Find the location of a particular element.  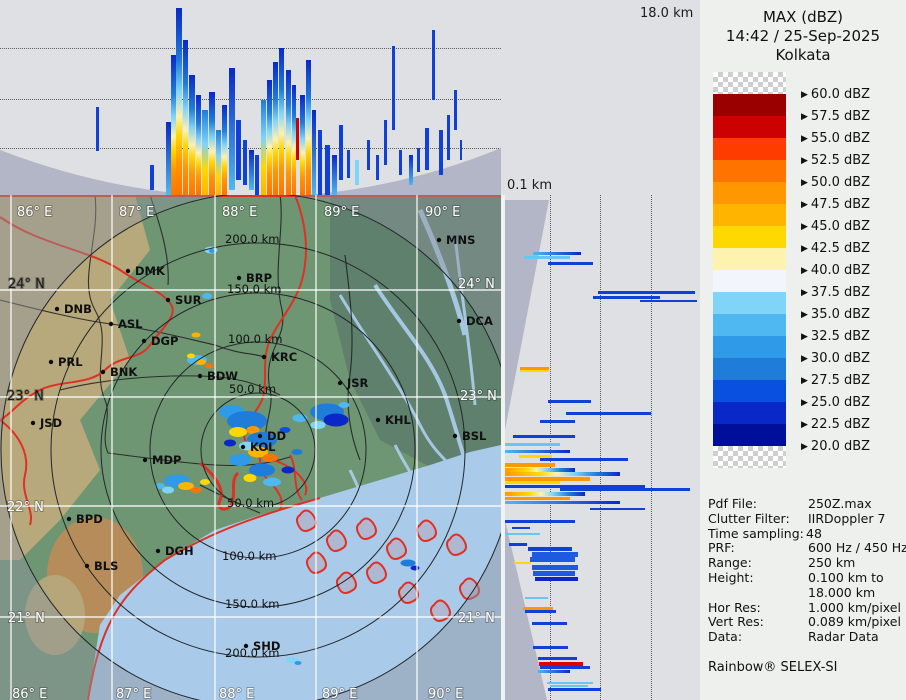

scale-value: 47.5 dBZ is located at coordinates (840, 204).